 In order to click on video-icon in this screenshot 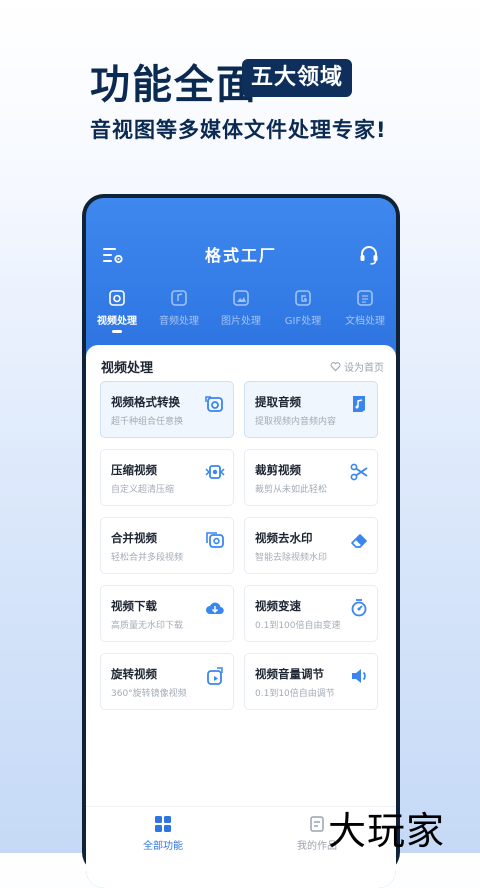, I will do `click(117, 298)`.